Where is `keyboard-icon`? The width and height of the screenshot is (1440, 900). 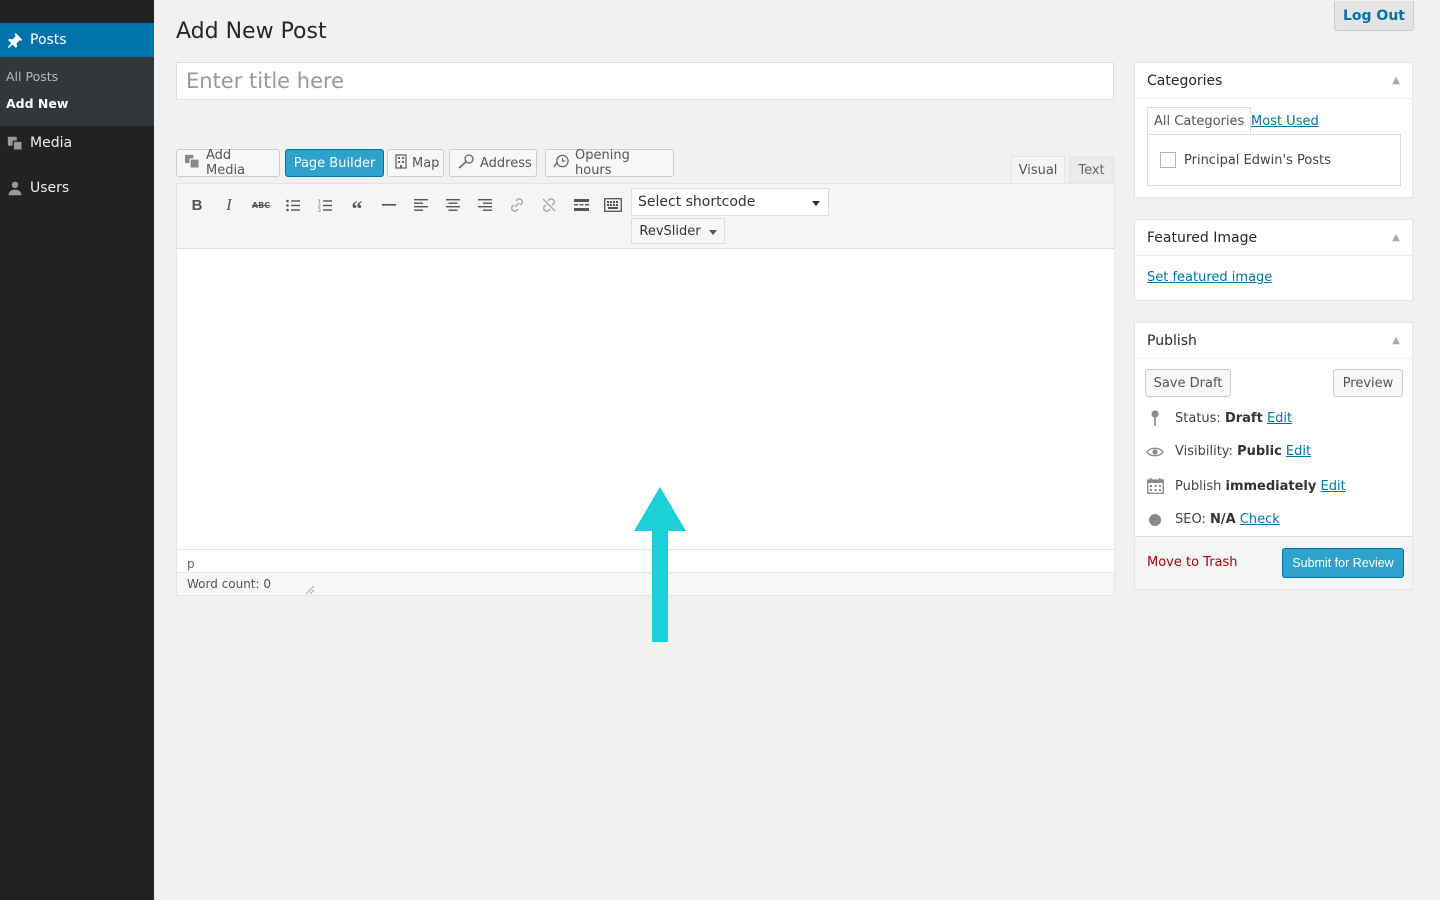 keyboard-icon is located at coordinates (613, 205).